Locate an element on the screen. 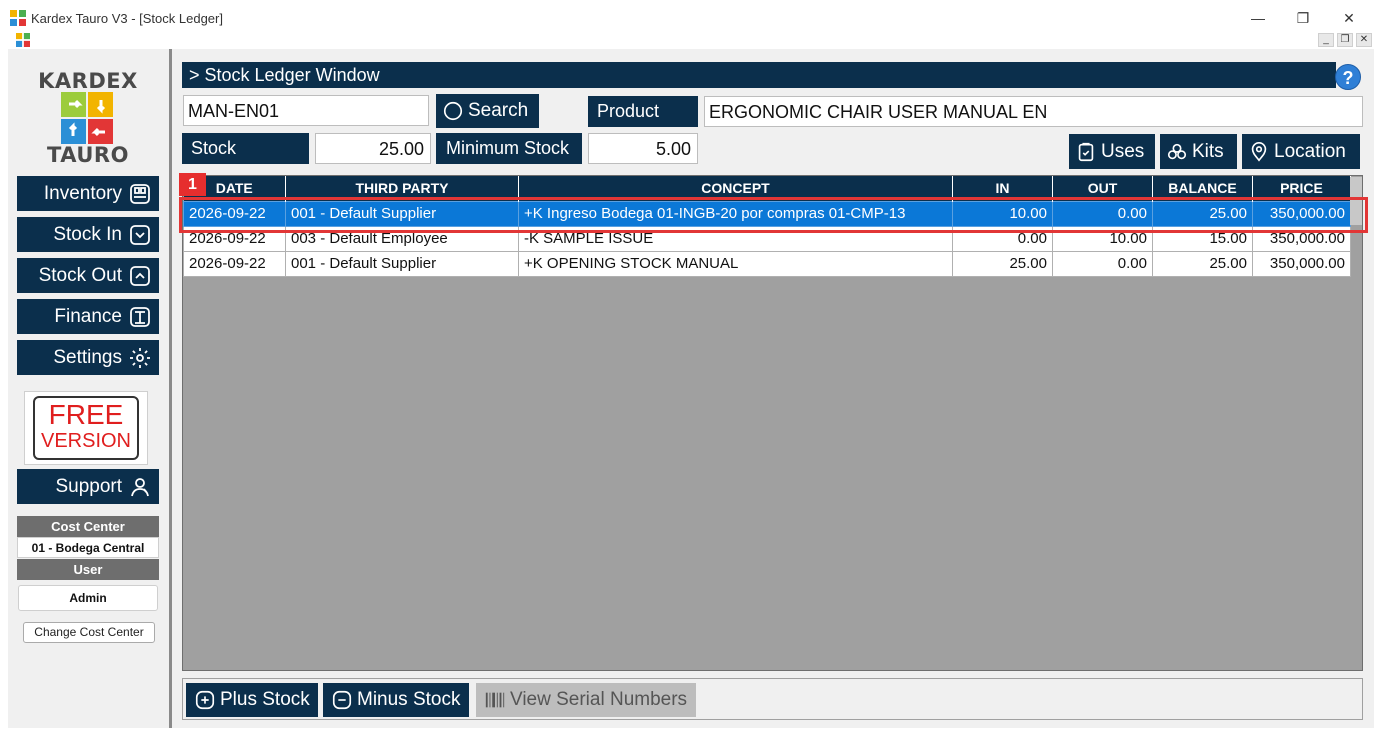  location-label: Location is located at coordinates (1310, 151).